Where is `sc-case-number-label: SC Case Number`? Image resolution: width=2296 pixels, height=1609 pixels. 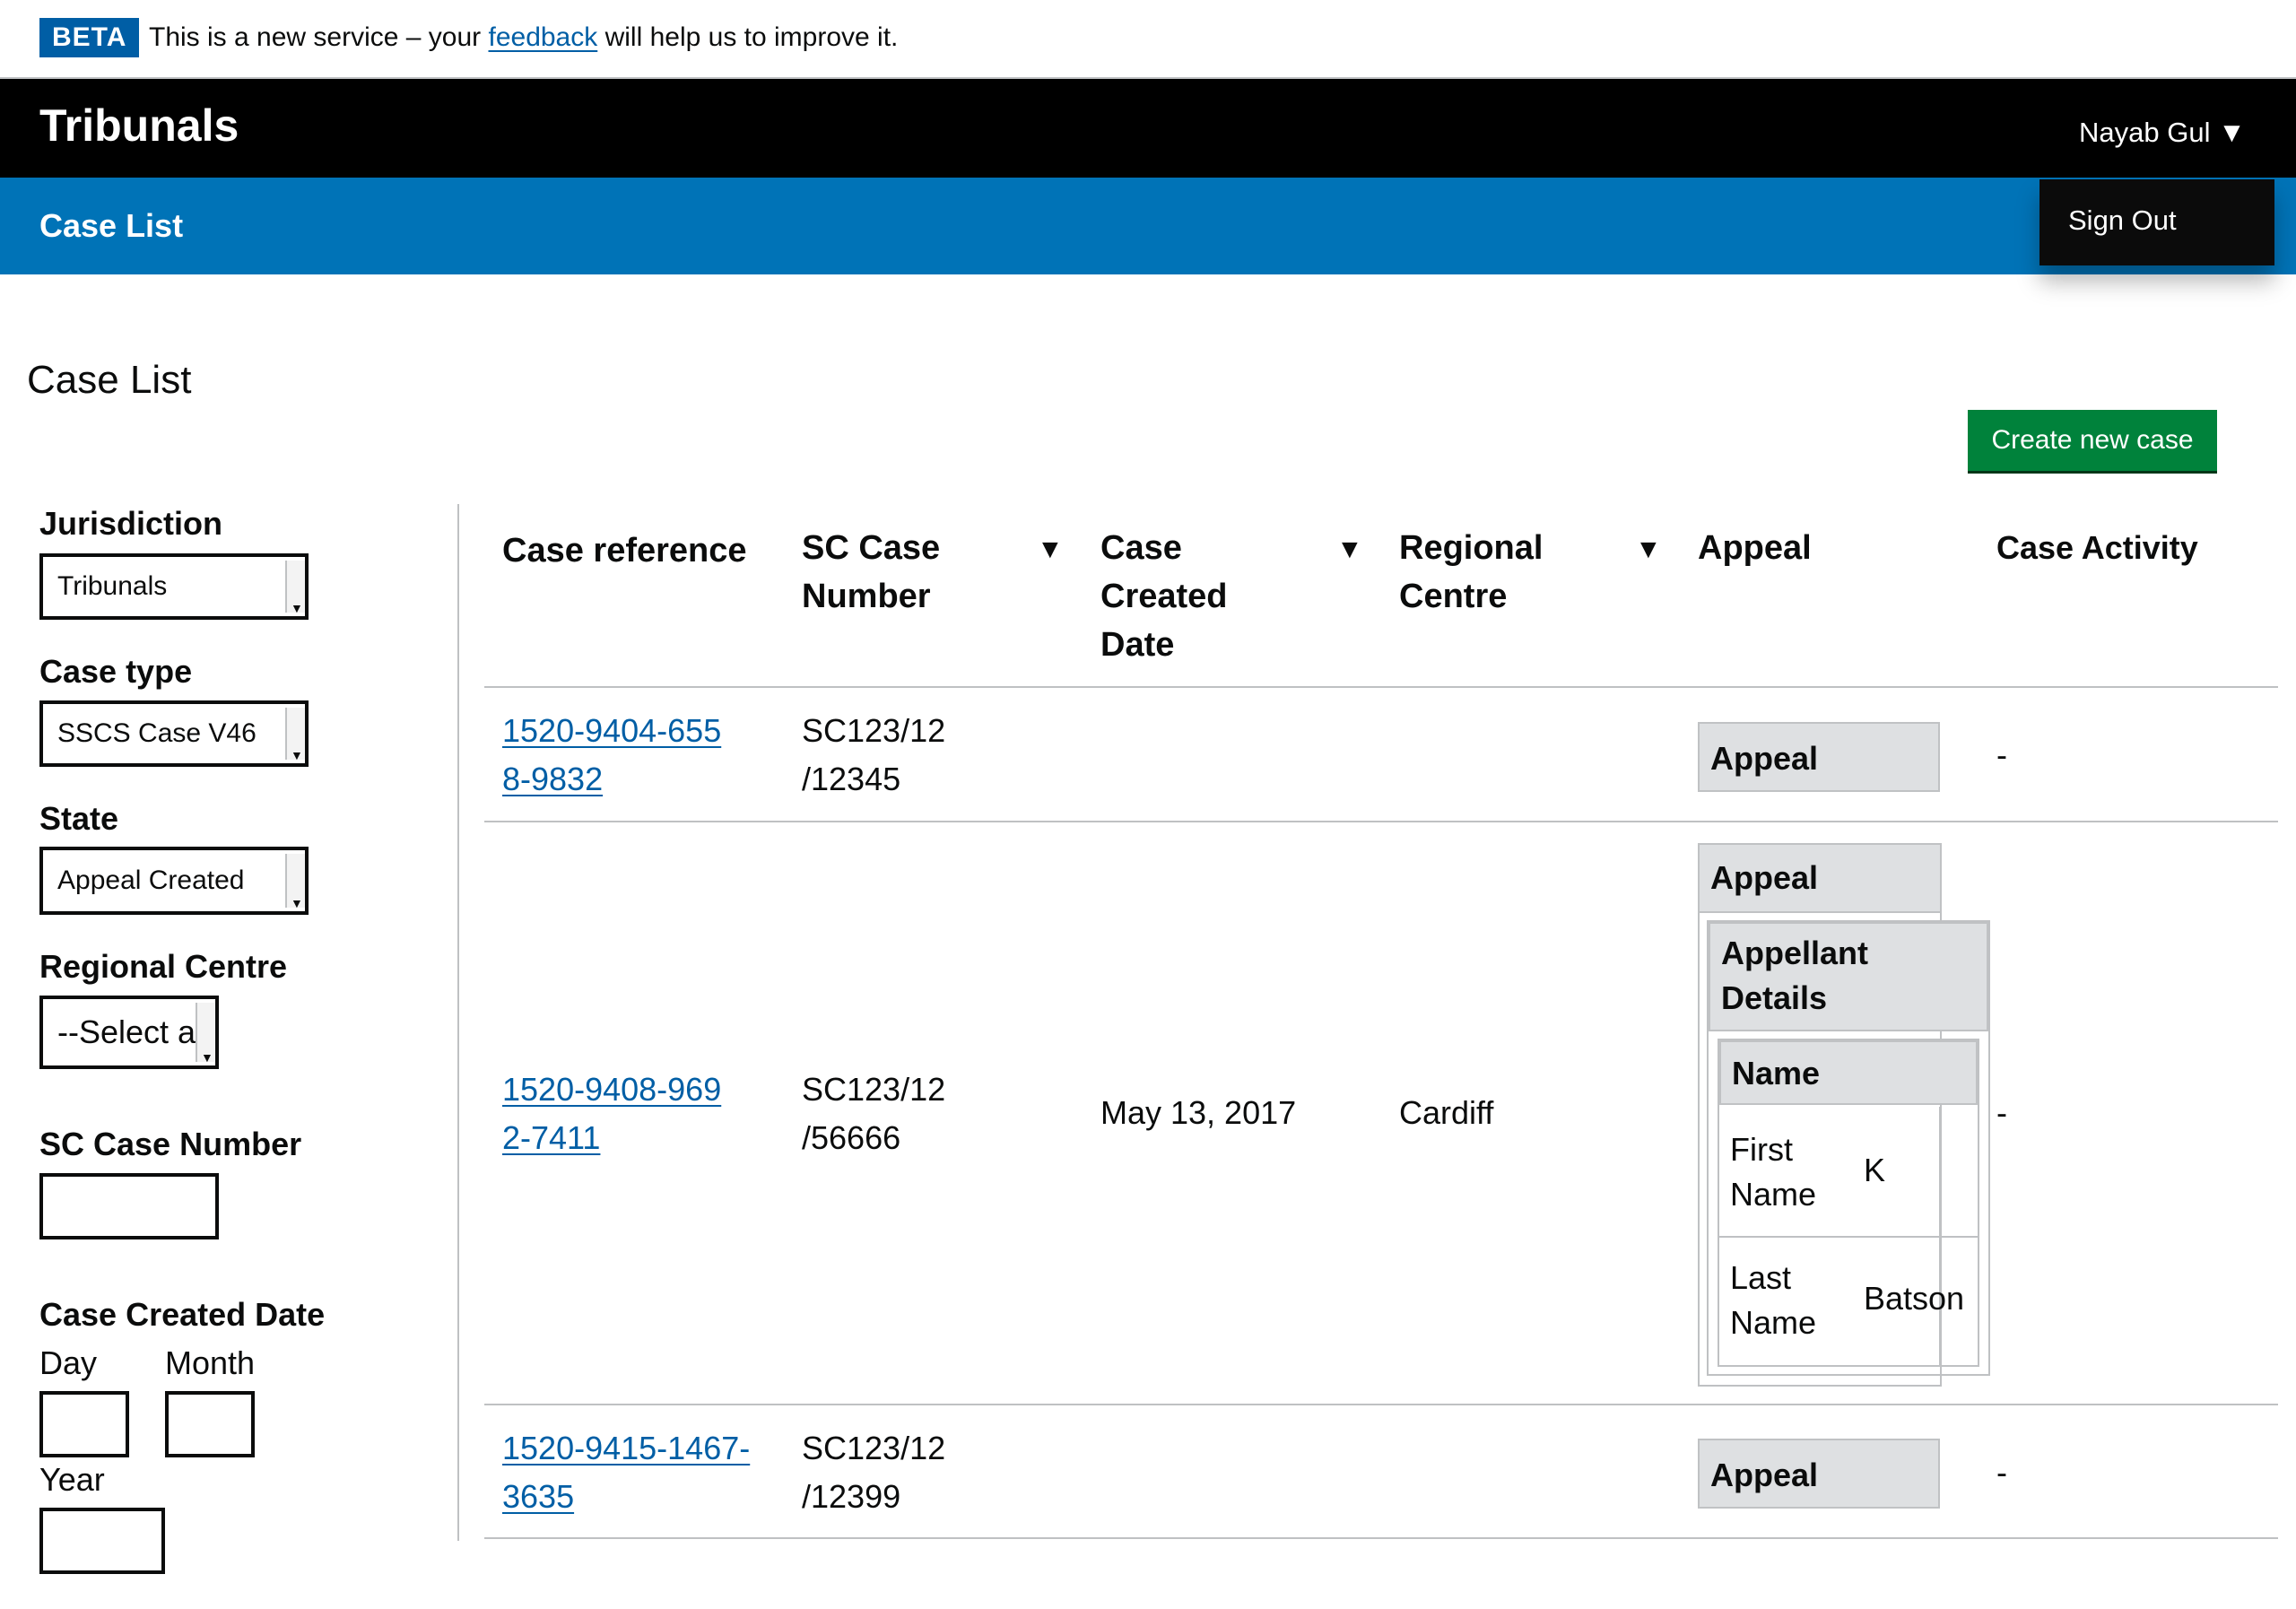 sc-case-number-label: SC Case Number is located at coordinates (170, 1144).